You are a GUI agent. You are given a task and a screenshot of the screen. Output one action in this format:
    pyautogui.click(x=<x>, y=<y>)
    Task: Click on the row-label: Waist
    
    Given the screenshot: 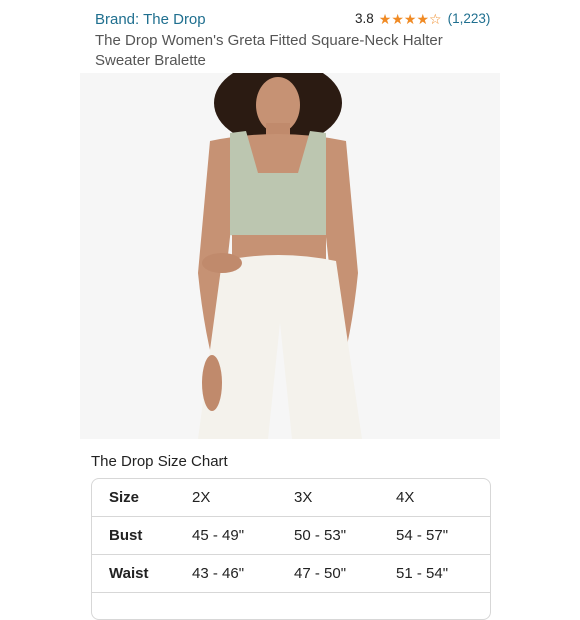 What is the action you would take?
    pyautogui.click(x=129, y=573)
    